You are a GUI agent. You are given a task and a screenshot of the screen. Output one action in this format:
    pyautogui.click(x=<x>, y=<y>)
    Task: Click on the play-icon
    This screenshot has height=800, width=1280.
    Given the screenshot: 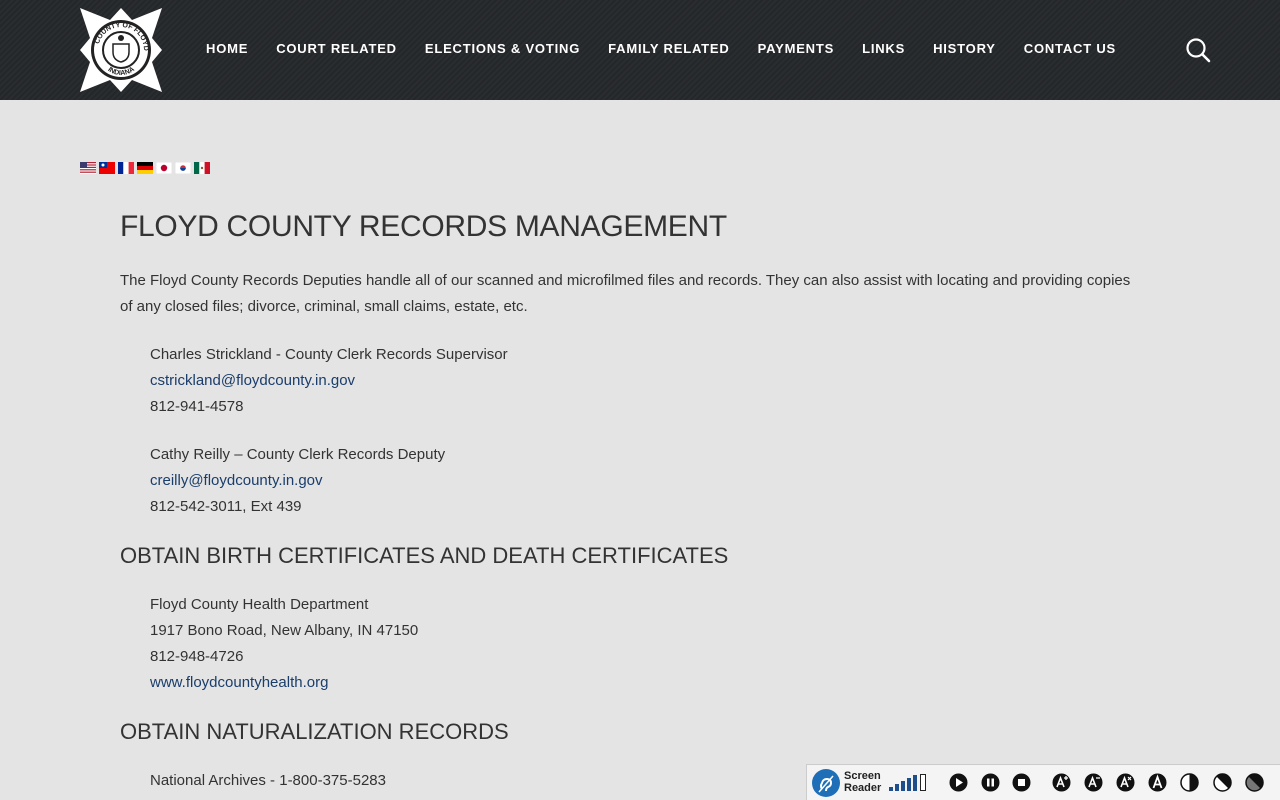 What is the action you would take?
    pyautogui.click(x=958, y=782)
    